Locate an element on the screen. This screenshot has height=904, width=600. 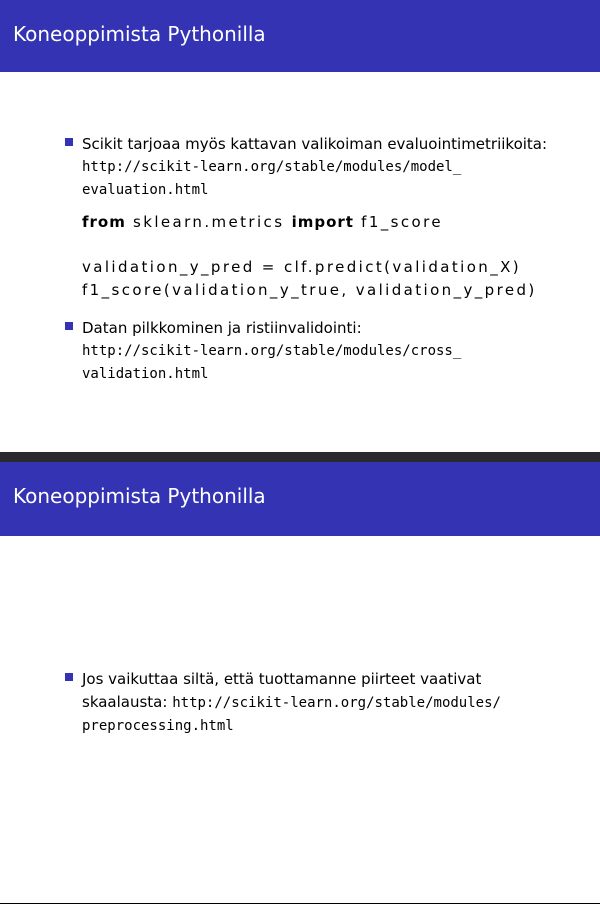
code-line-import: from sklearn.metrics import f1_score is located at coordinates (336, 222).